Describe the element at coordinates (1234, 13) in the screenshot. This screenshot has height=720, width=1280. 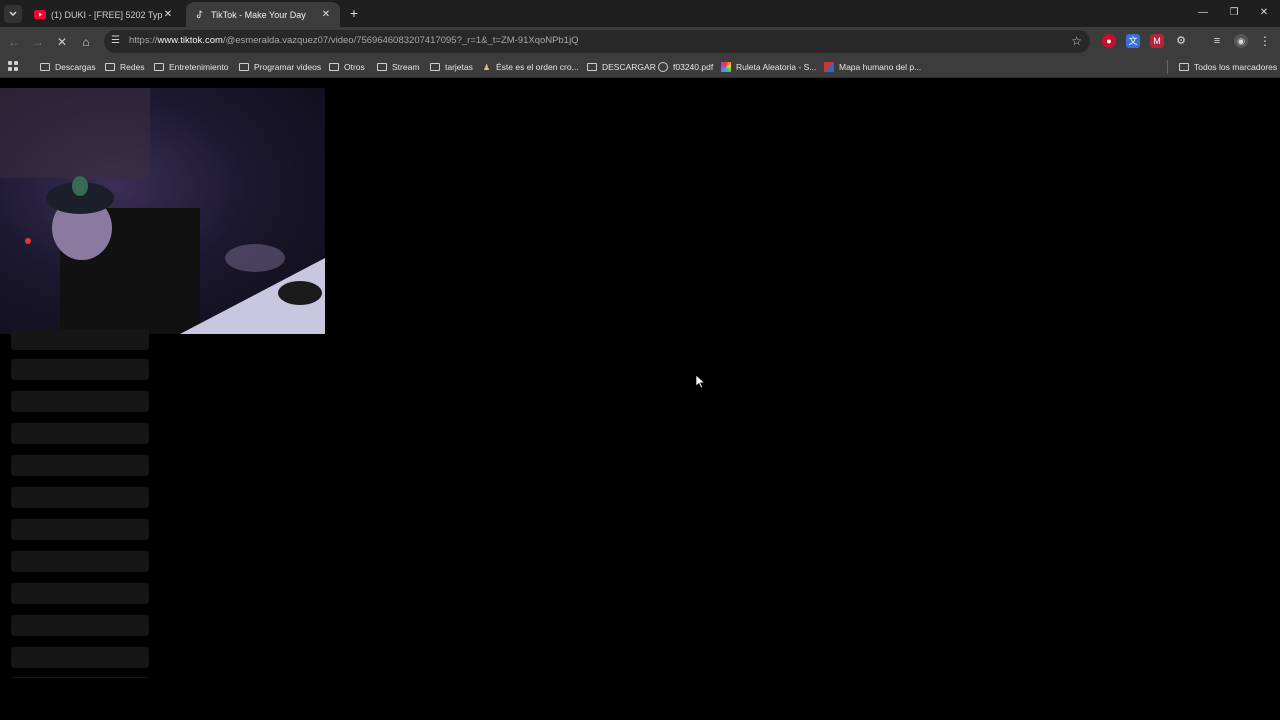
I see `restore-icon: ❐` at that location.